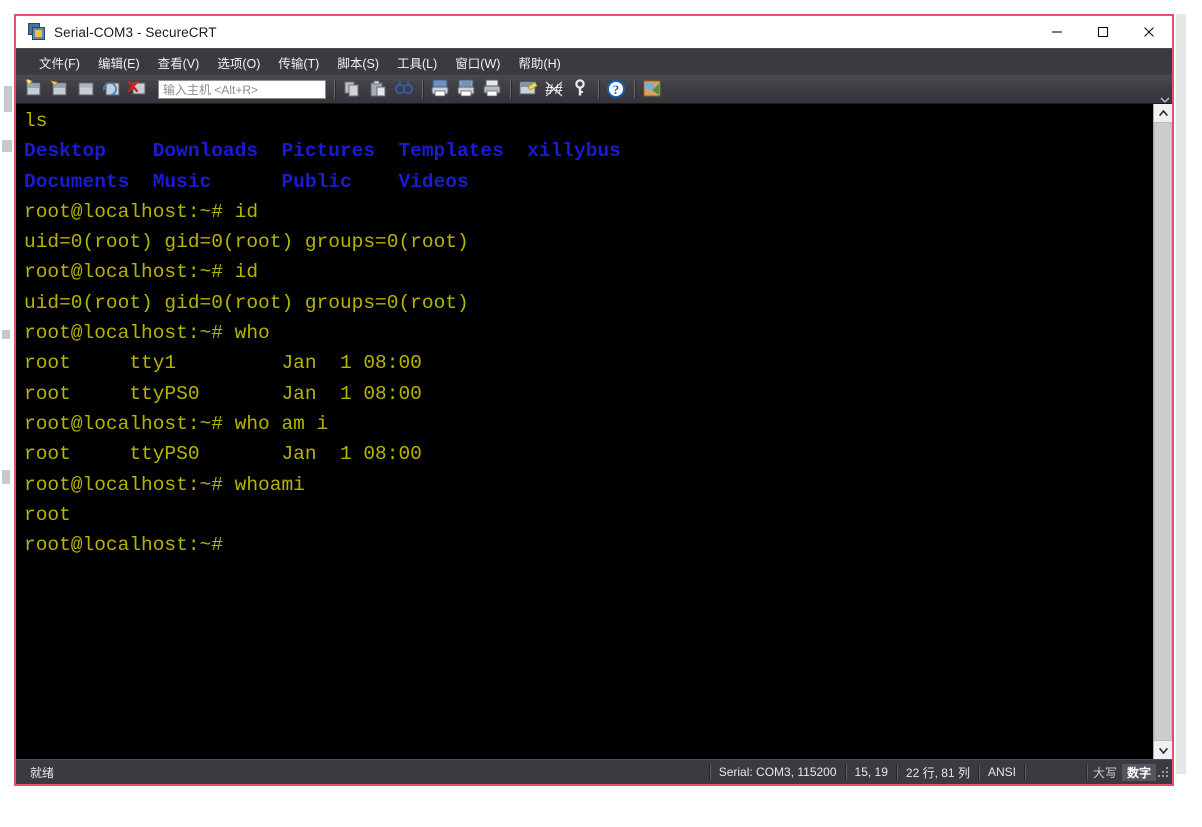  Describe the element at coordinates (59, 62) in the screenshot. I see `menu-file: 文件(F)` at that location.